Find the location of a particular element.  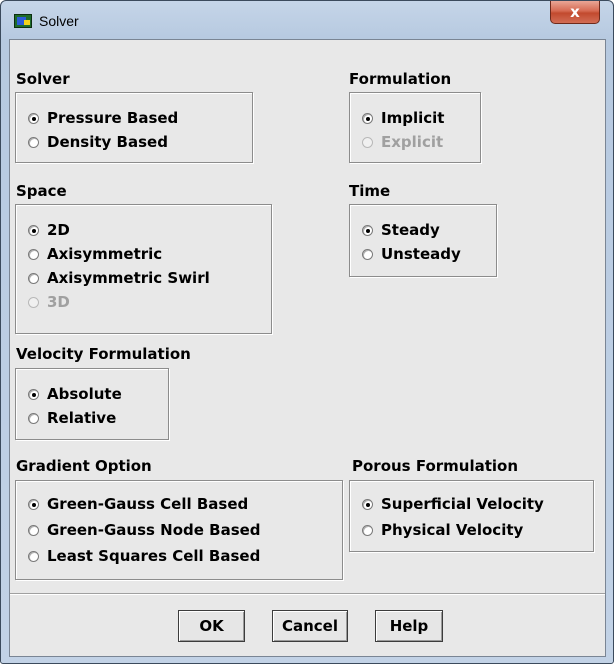

radio-implicit: Implicit is located at coordinates (403, 118).